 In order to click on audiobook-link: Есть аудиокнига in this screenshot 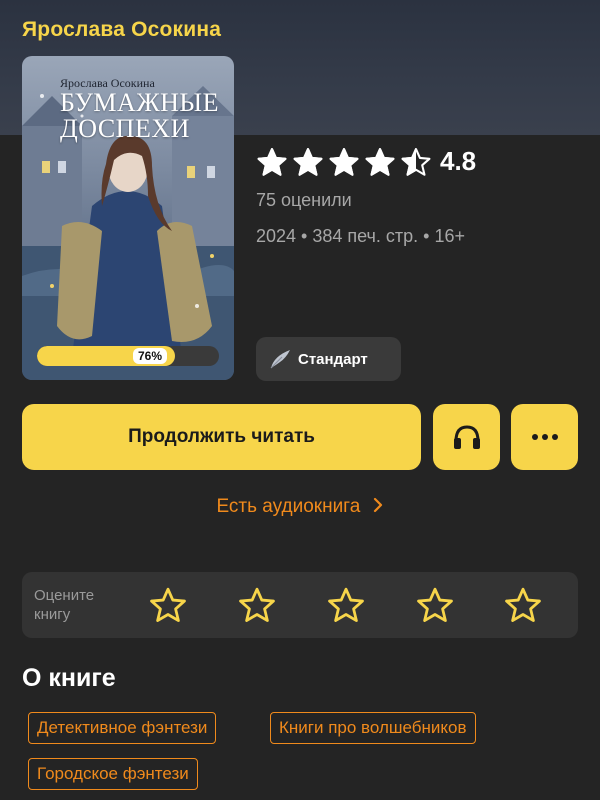, I will do `click(300, 507)`.